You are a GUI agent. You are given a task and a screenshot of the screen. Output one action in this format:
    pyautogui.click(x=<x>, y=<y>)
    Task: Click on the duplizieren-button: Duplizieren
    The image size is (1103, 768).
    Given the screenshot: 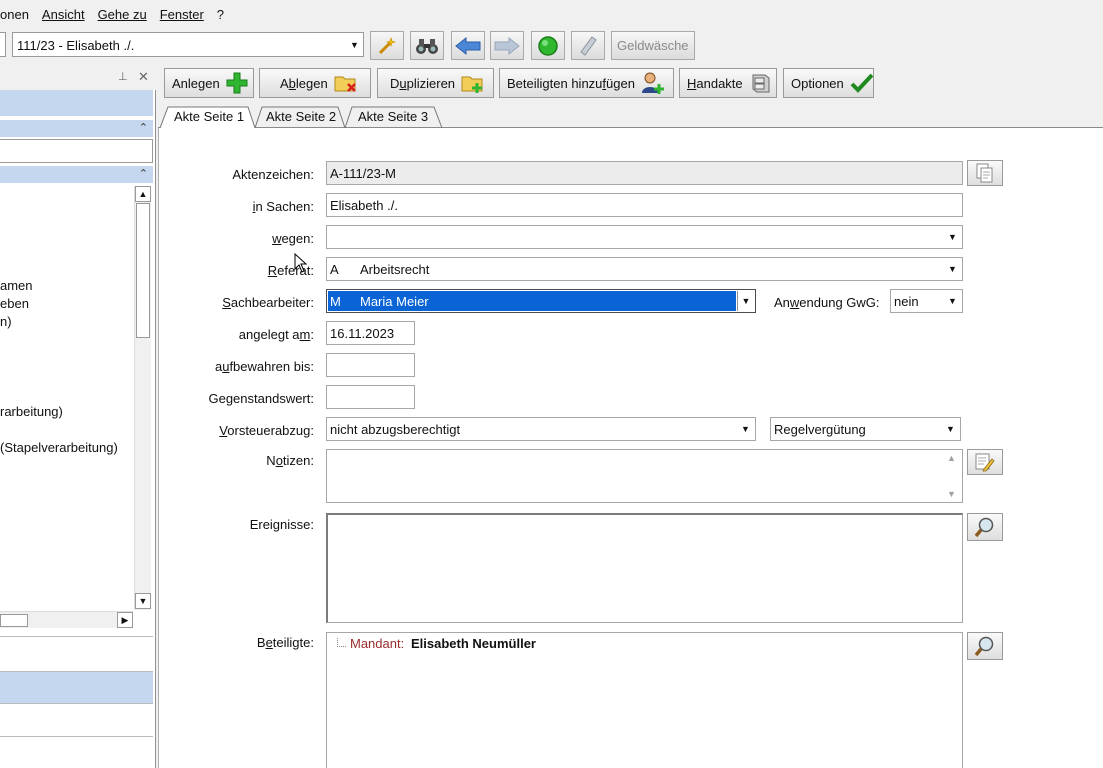 What is the action you would take?
    pyautogui.click(x=435, y=83)
    